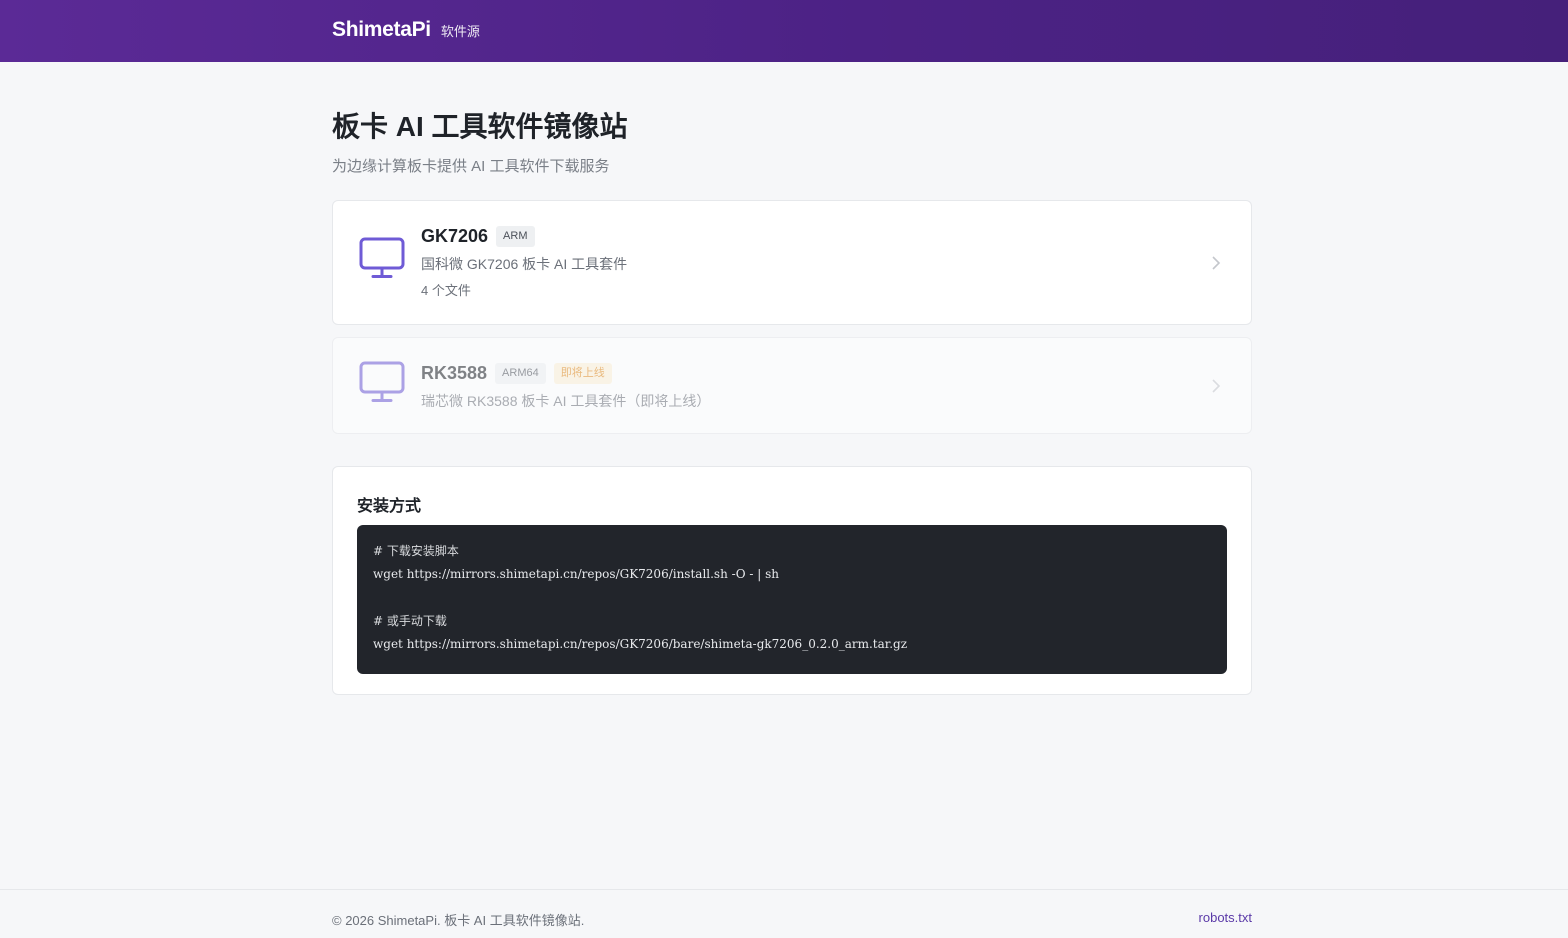 The width and height of the screenshot is (1568, 938). Describe the element at coordinates (410, 620) in the screenshot. I see `code-line: # 或手动下载` at that location.